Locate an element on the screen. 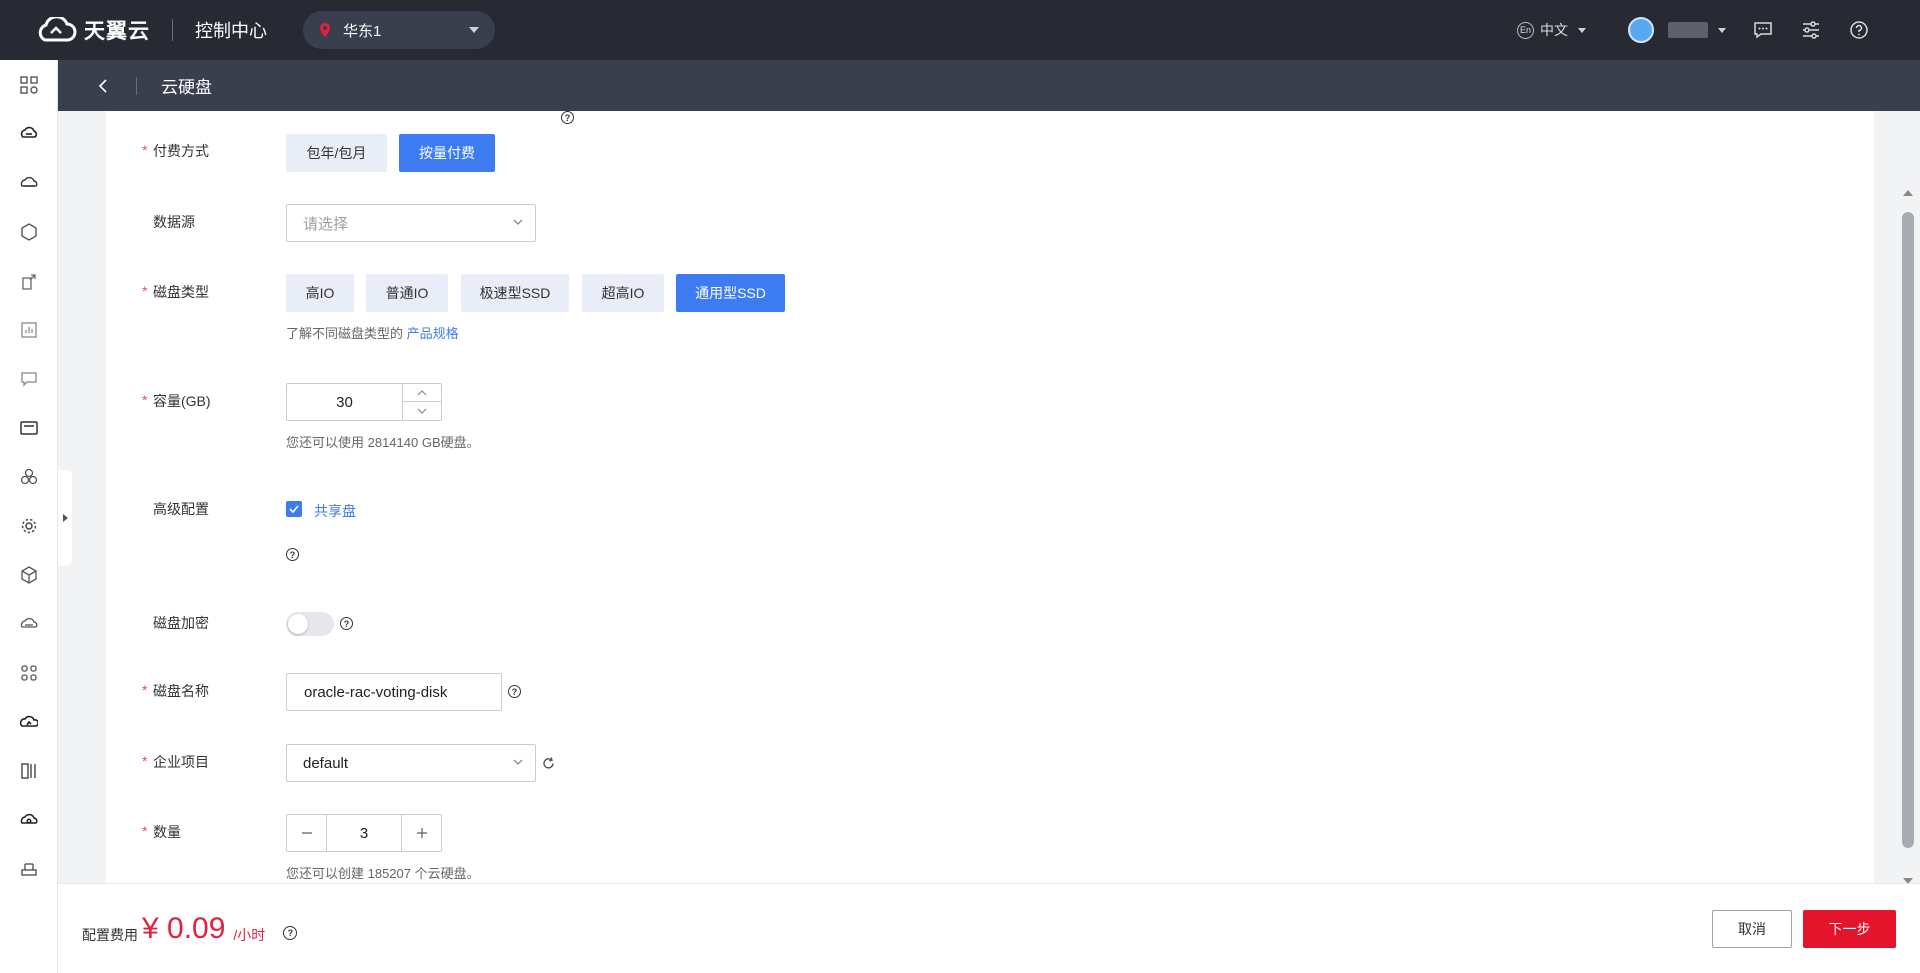 Image resolution: width=1920 pixels, height=973 pixels. elastic-ip-icon is located at coordinates (29, 281).